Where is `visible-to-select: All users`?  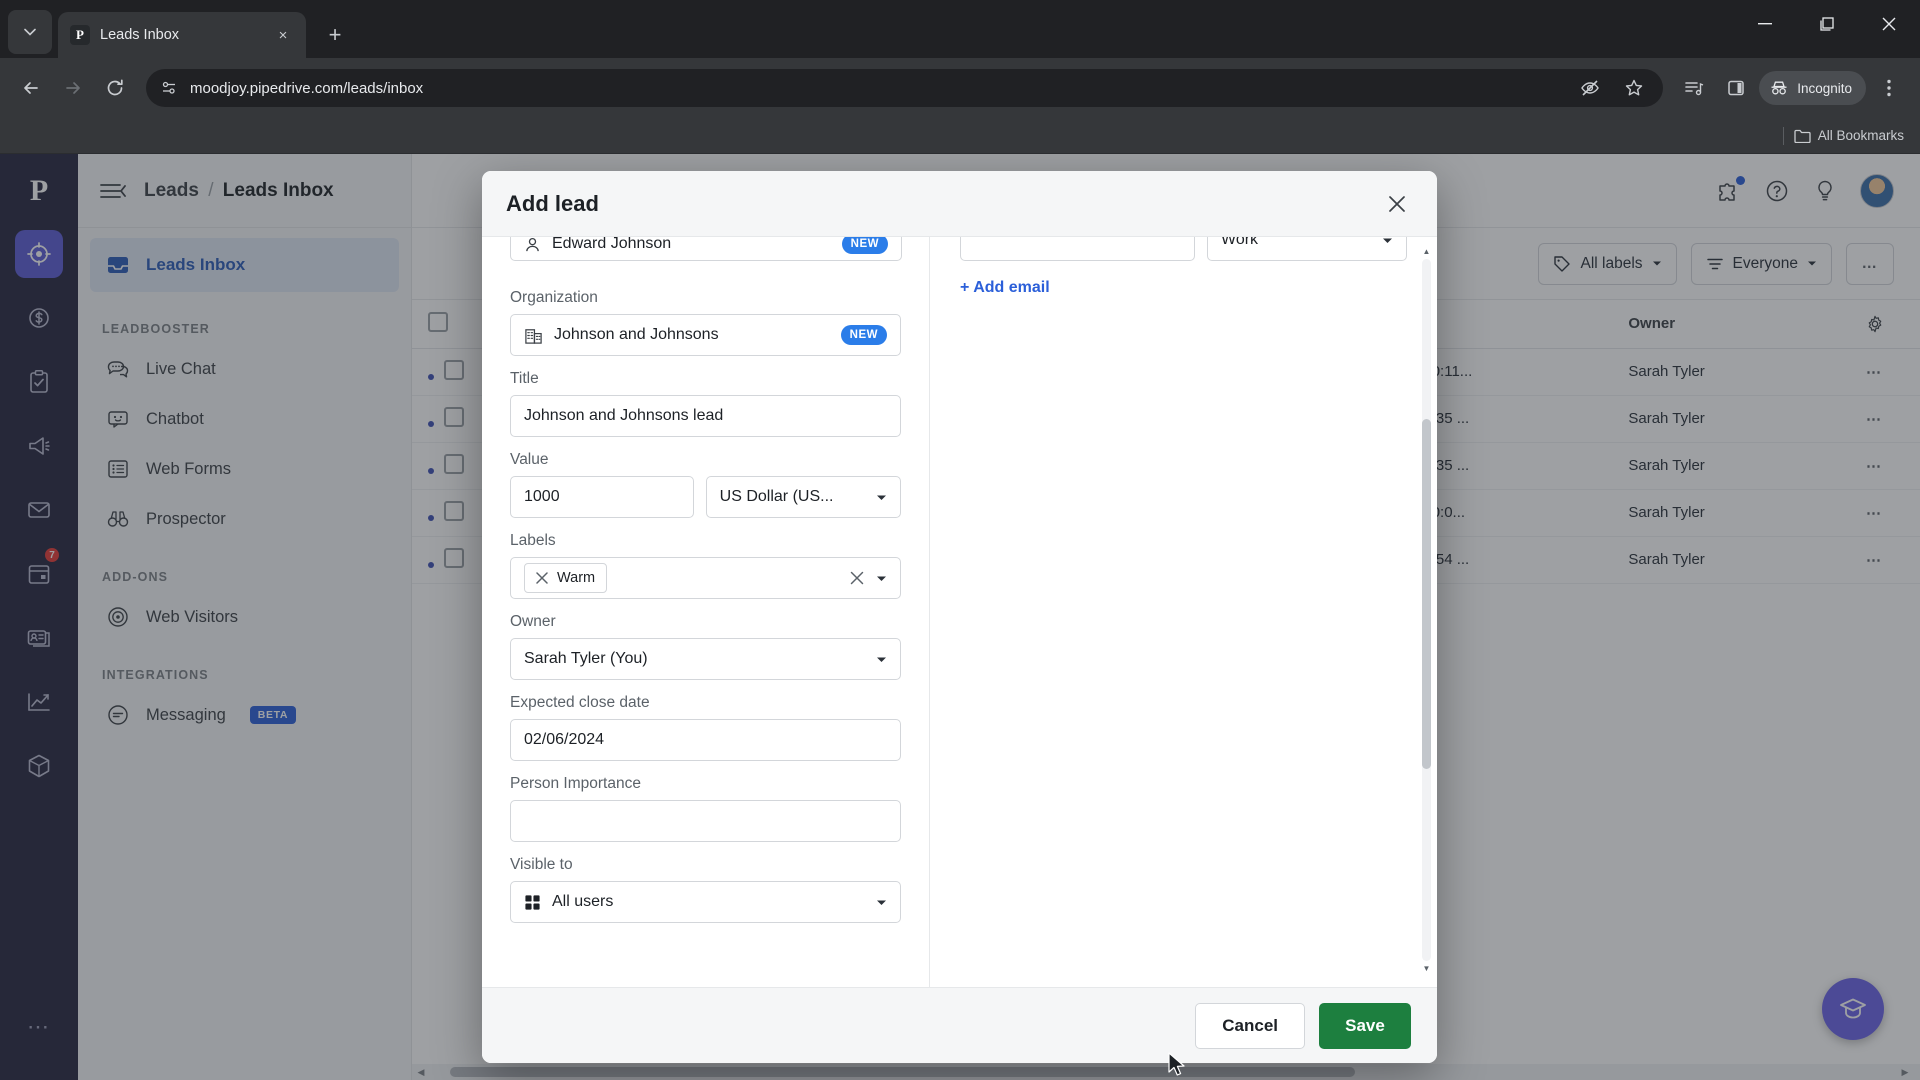
visible-to-select: All users is located at coordinates (705, 902).